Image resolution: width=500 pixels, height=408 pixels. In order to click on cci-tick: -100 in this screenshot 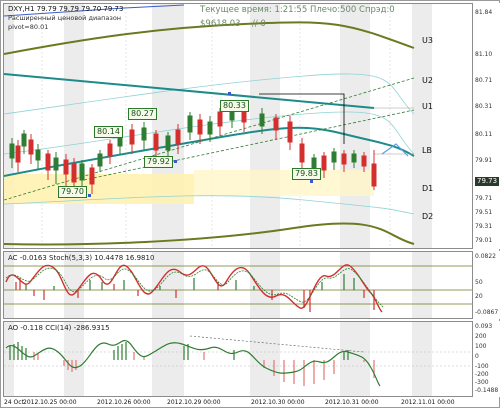, I will do `click(482, 366)`.